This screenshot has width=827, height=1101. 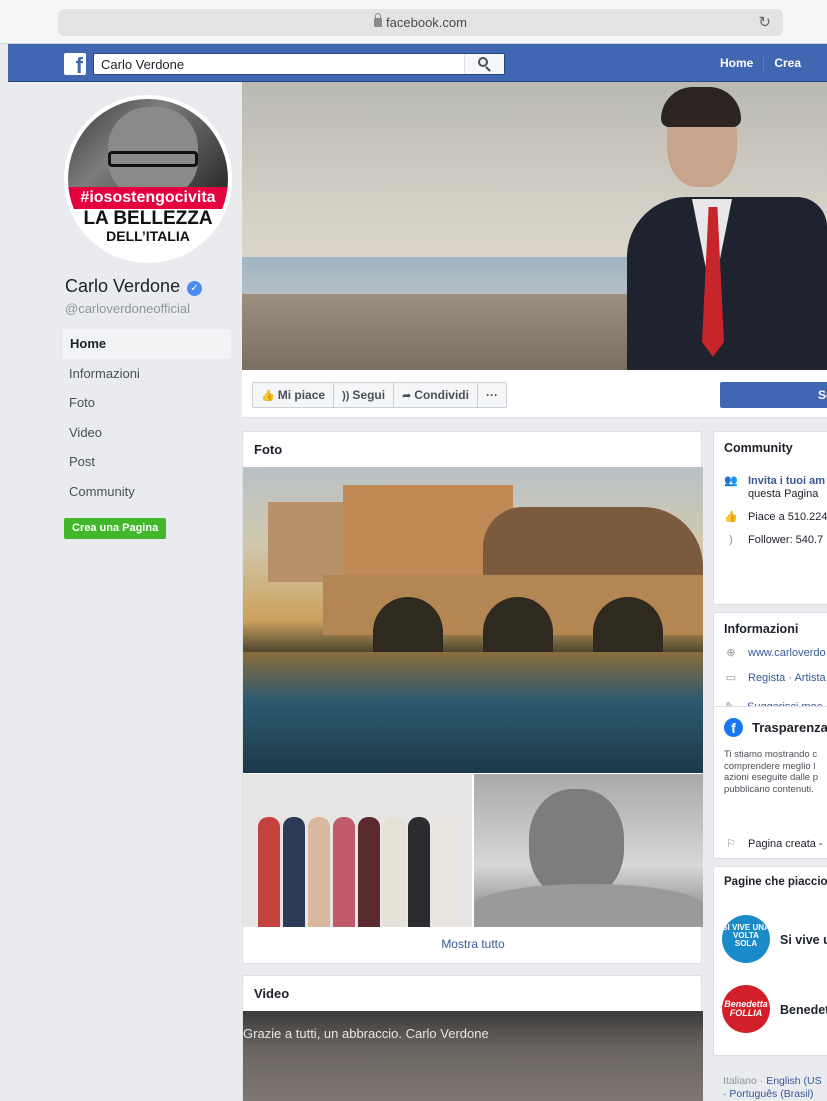 I want to click on liked-page-name: Si vive u, so click(x=803, y=940).